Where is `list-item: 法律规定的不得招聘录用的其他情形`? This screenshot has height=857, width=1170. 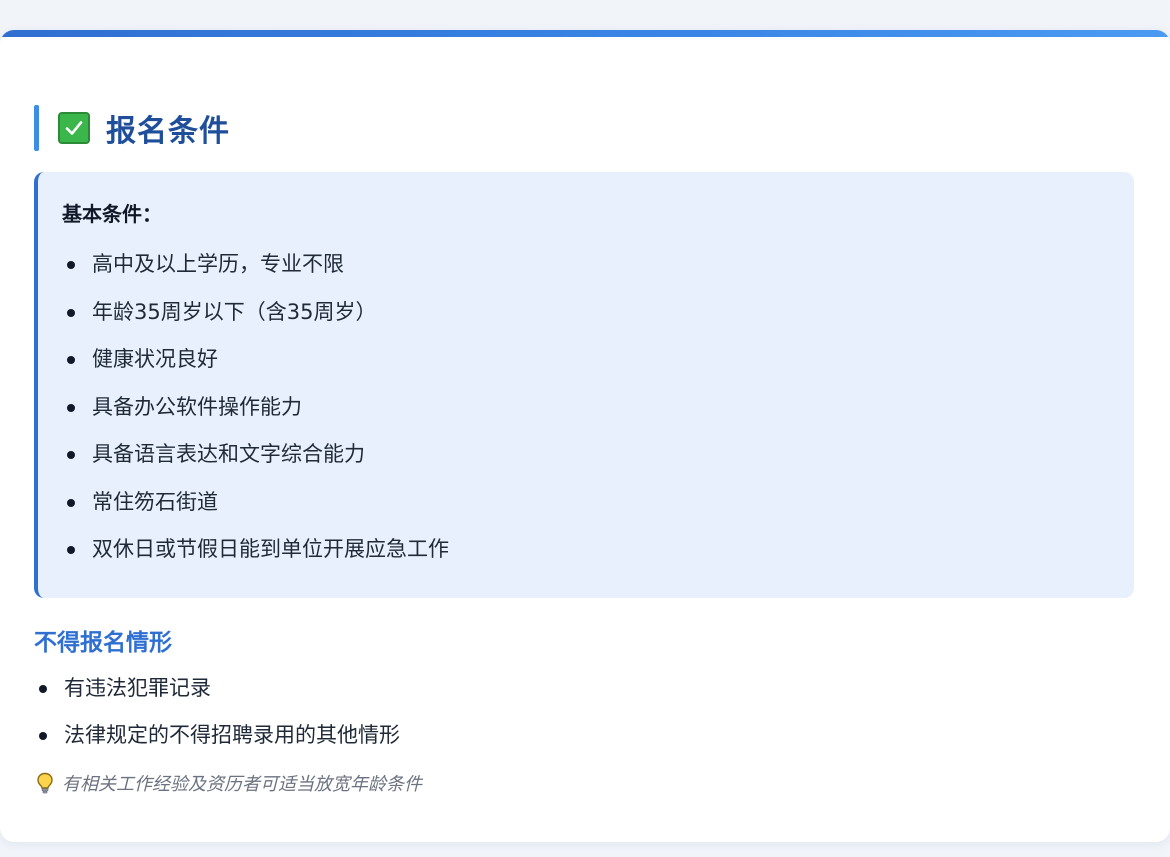
list-item: 法律规定的不得招聘录用的其他情形 is located at coordinates (217, 735).